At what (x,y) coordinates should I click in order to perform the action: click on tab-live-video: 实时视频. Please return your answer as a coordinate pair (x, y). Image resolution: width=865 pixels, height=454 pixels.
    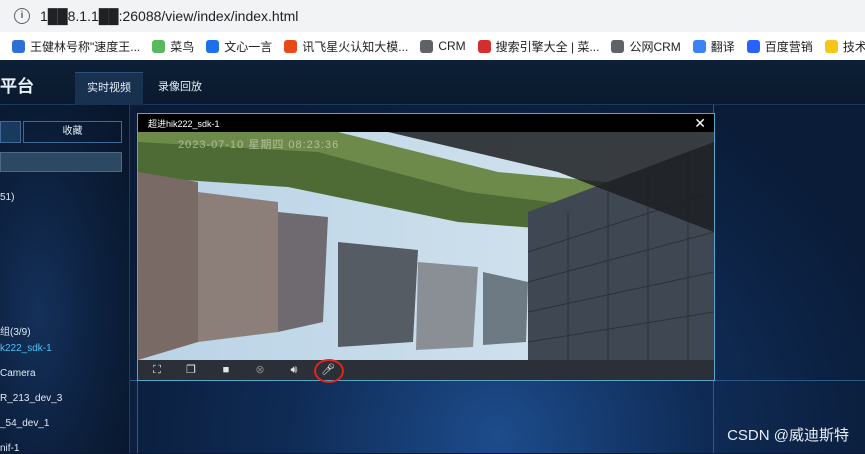
    Looking at the image, I should click on (109, 88).